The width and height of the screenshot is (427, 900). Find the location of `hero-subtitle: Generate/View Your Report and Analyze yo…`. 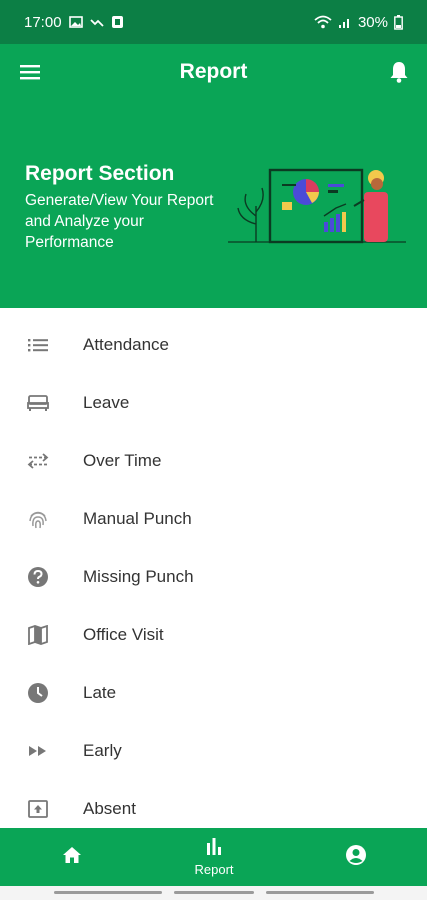

hero-subtitle: Generate/View Your Report and Analyze yo… is located at coordinates (119, 221).